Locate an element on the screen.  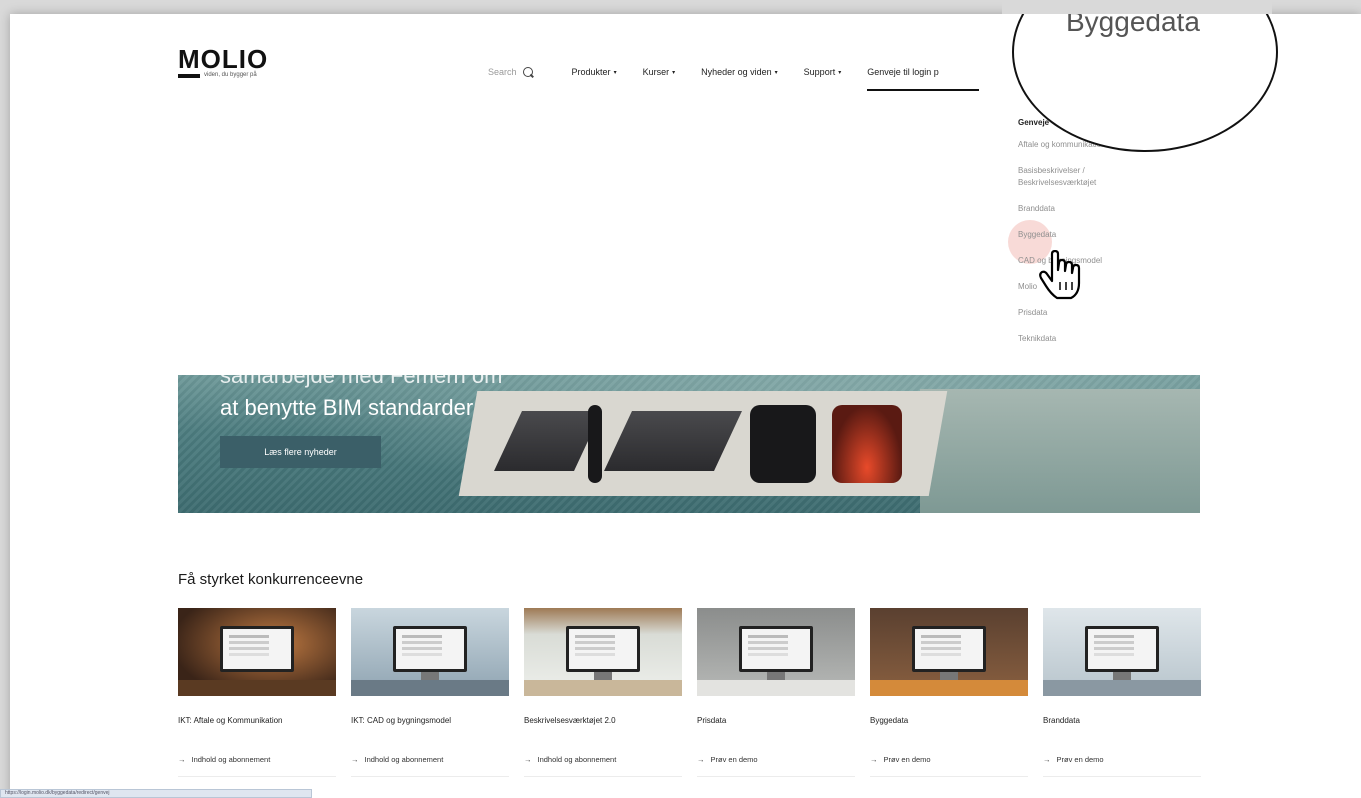
nav-label: Nyheder og viden is located at coordinates (736, 72).